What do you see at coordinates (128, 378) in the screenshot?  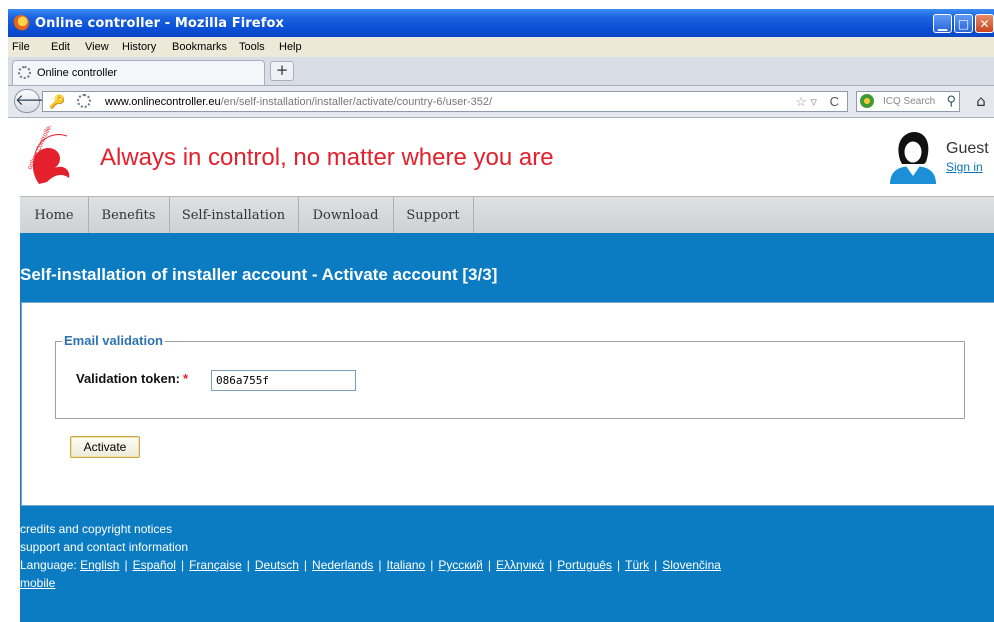 I see `validation-token-label-text: Validation token:` at bounding box center [128, 378].